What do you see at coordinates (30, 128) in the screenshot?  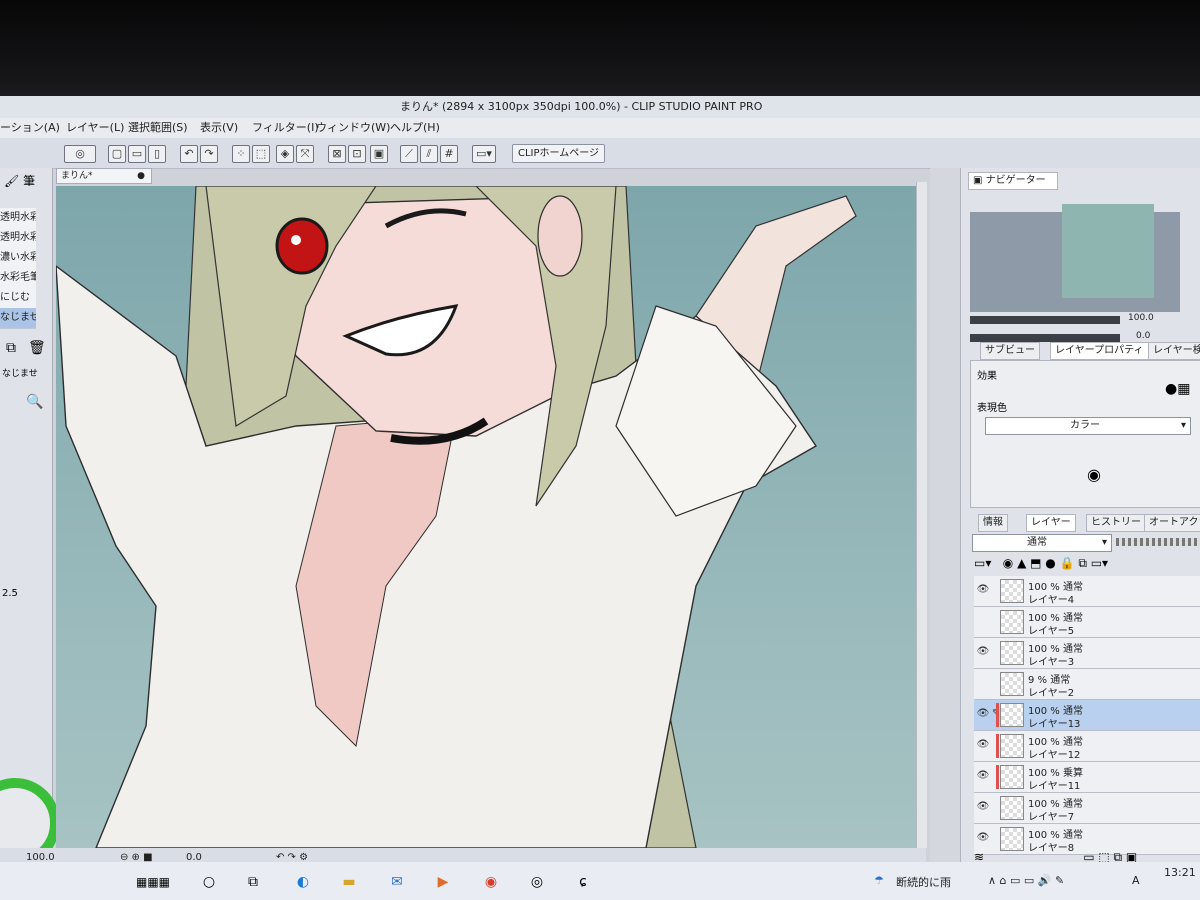 I see `menu-animation: ーション(A)` at bounding box center [30, 128].